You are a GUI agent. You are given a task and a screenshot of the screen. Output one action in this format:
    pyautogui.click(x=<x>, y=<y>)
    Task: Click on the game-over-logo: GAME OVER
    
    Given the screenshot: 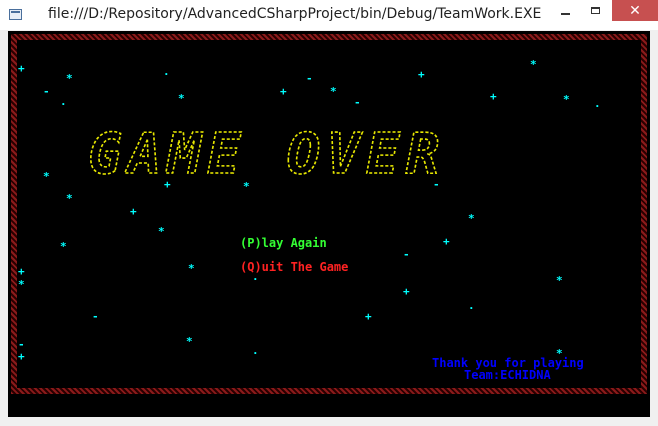 What is the action you would take?
    pyautogui.click(x=266, y=153)
    